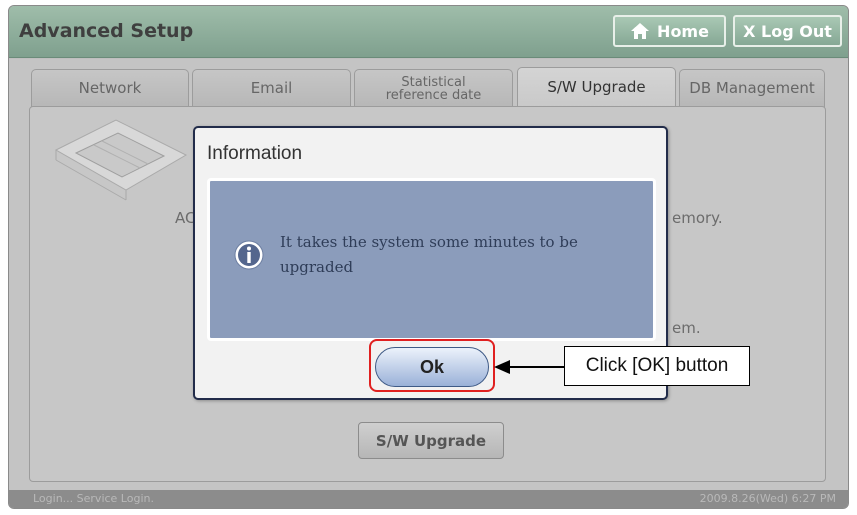 The width and height of the screenshot is (857, 515). Describe the element at coordinates (686, 328) in the screenshot. I see `background-text-2-end: em.` at that location.